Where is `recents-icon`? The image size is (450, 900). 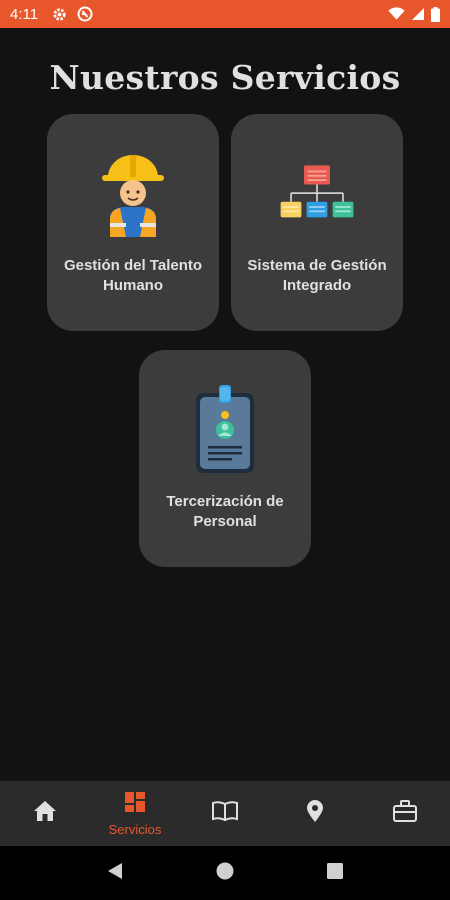
recents-icon is located at coordinates (335, 873).